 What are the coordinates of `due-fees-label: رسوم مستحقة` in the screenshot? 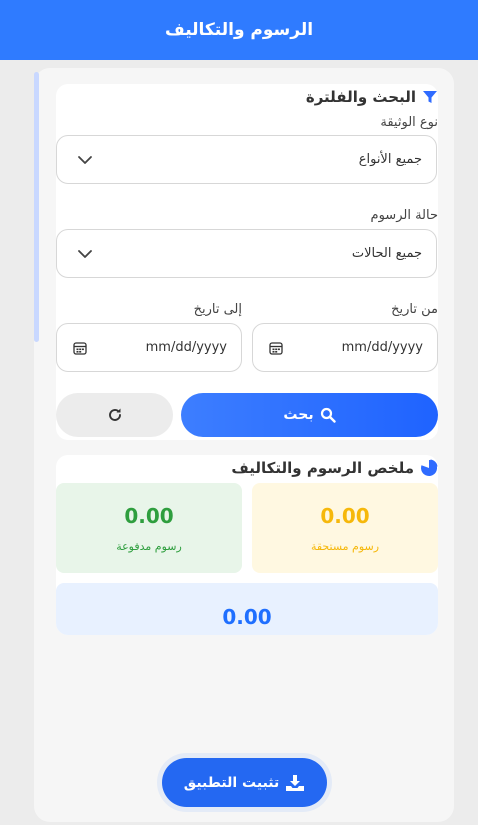 It's located at (345, 546).